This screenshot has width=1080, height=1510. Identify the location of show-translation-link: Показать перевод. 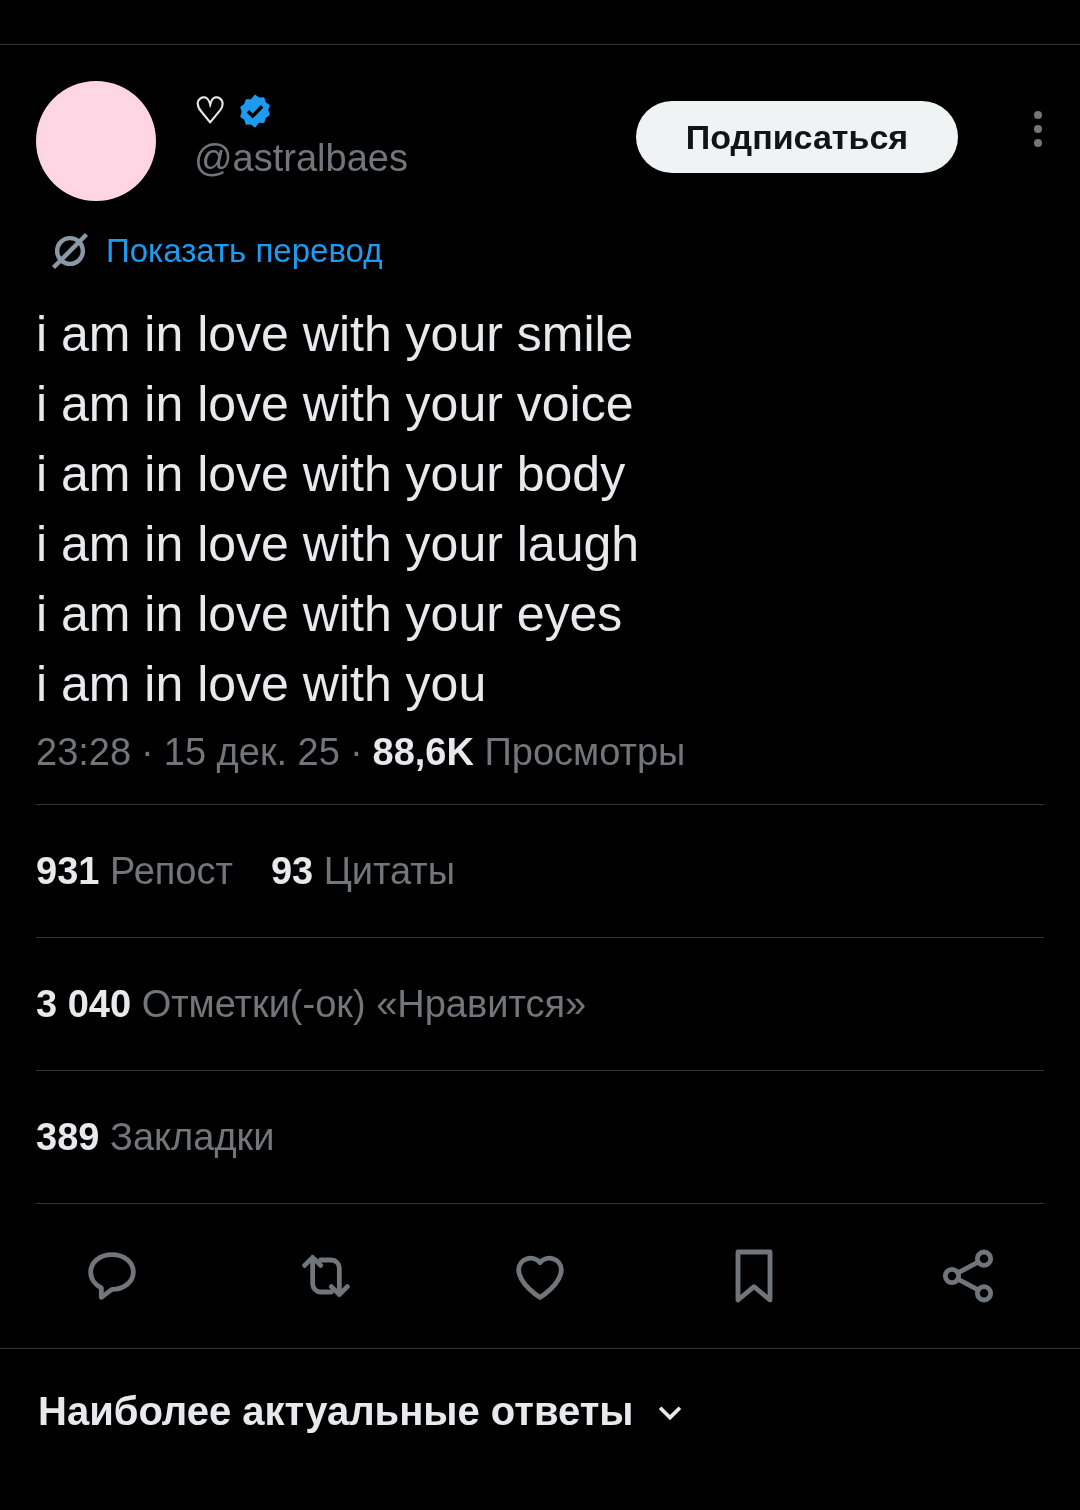
(215, 251).